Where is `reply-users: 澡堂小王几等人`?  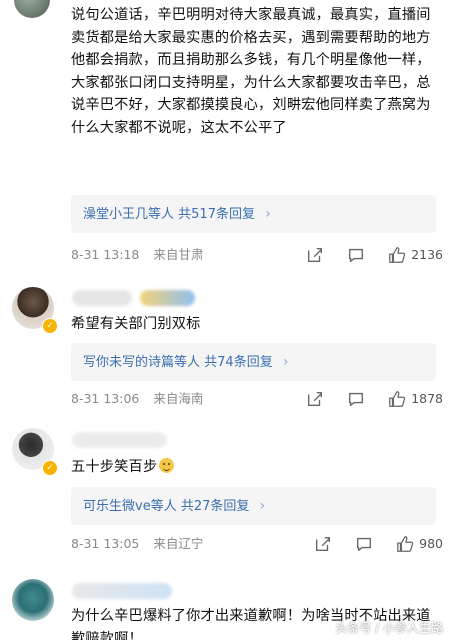
reply-users: 澡堂小王几等人 is located at coordinates (129, 214).